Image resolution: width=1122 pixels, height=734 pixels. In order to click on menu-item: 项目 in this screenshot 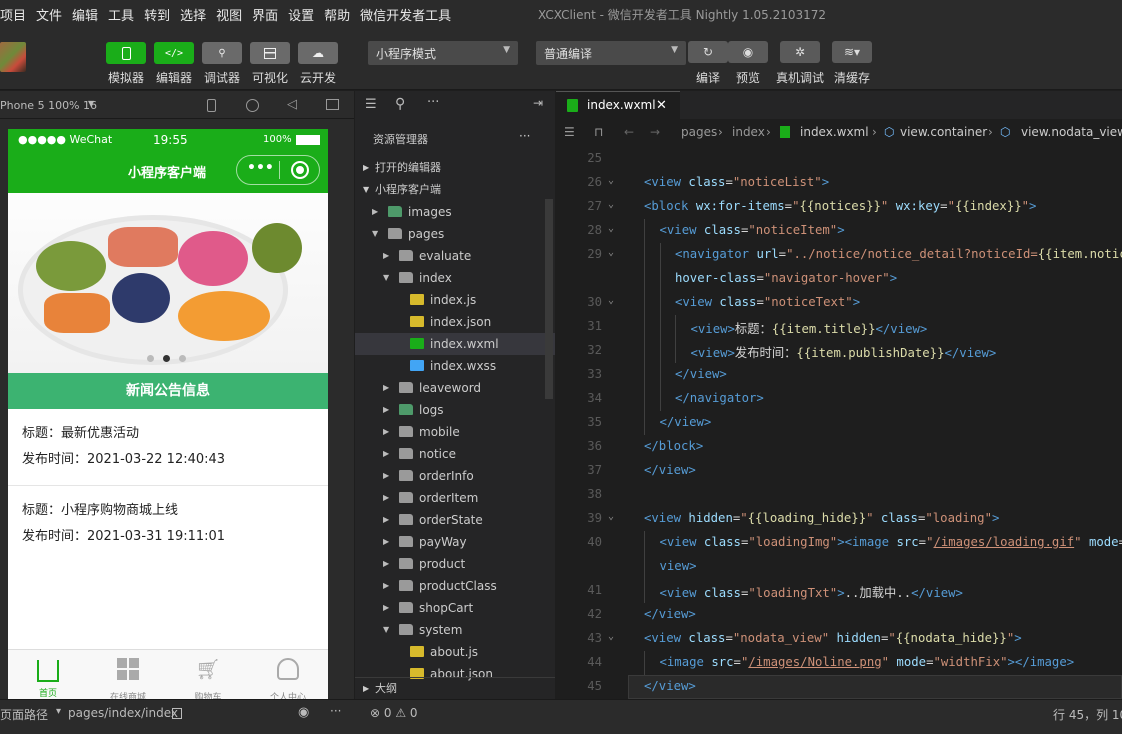, I will do `click(16, 14)`.